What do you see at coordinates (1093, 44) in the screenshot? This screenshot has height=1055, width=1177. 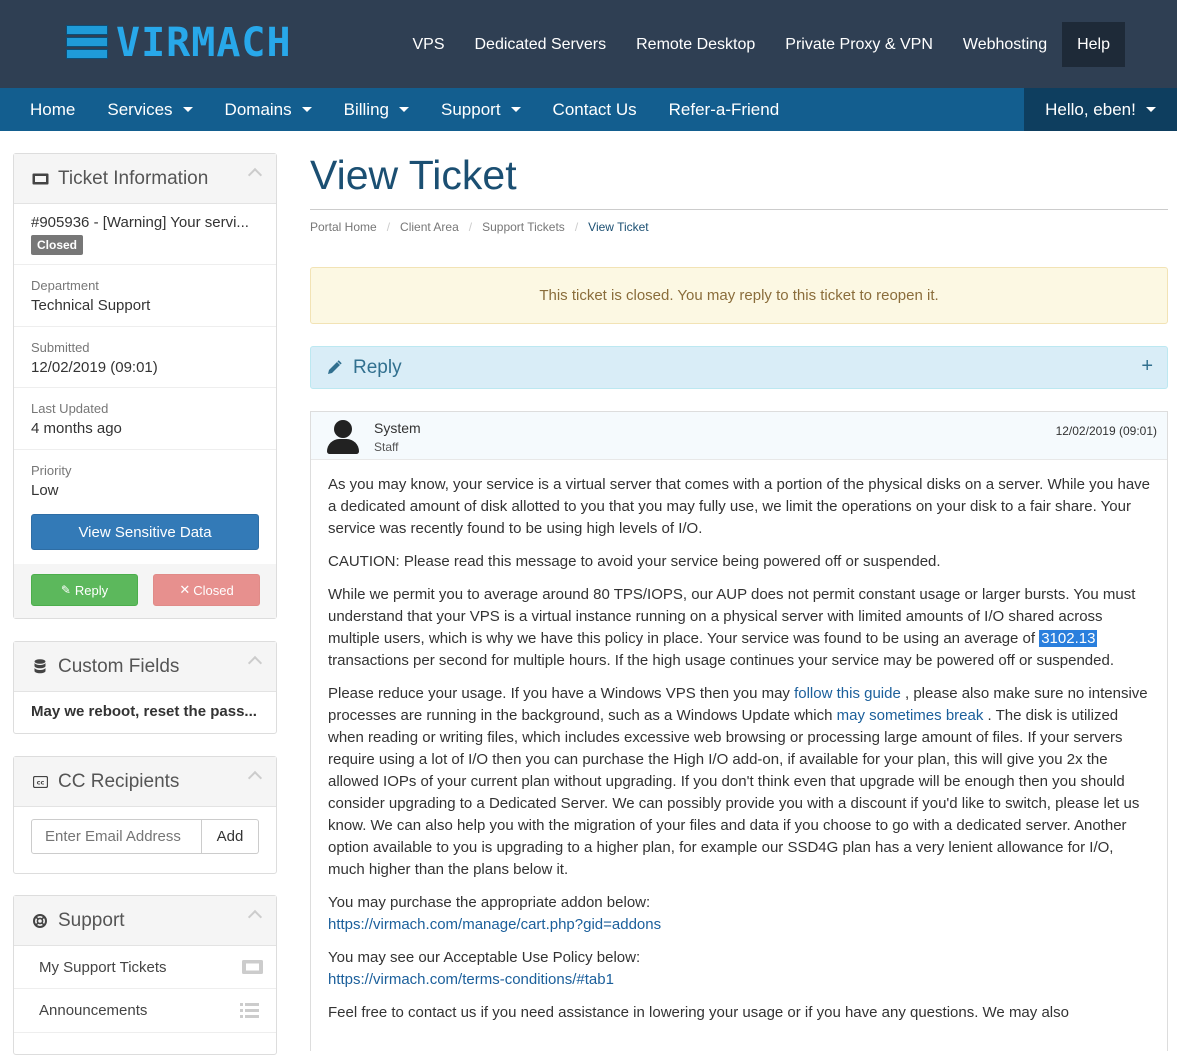 I see `topnav-help: Help` at bounding box center [1093, 44].